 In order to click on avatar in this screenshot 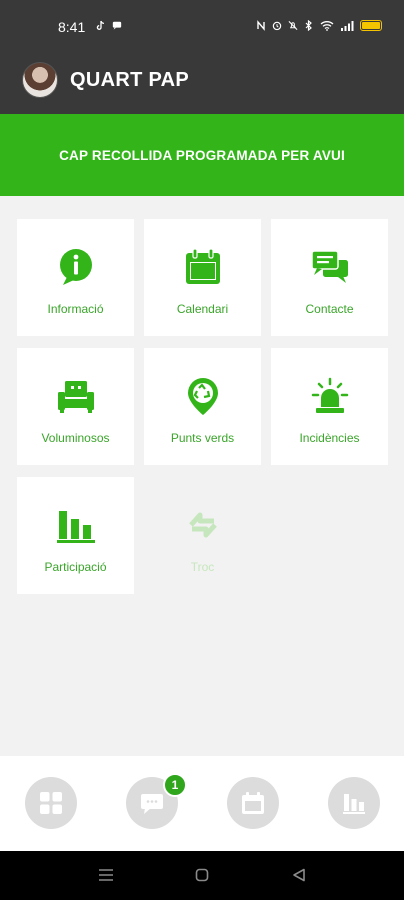, I will do `click(40, 80)`.